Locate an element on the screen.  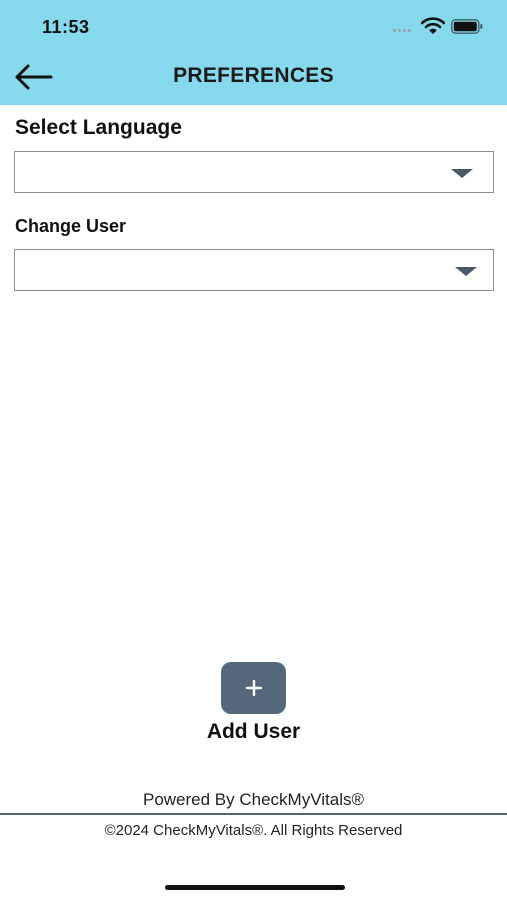
change-user-label: Change User is located at coordinates (71, 226).